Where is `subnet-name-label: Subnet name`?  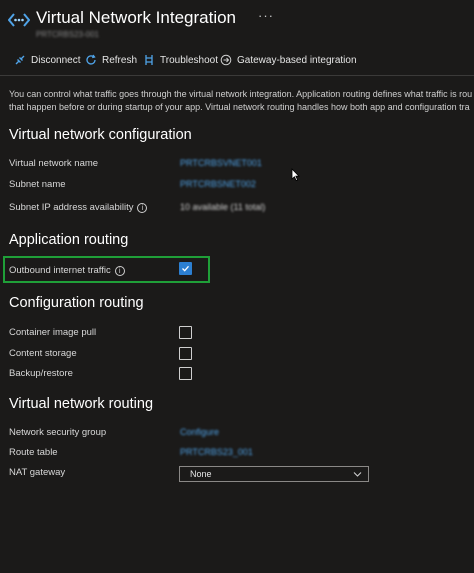
subnet-name-label: Subnet name is located at coordinates (37, 184).